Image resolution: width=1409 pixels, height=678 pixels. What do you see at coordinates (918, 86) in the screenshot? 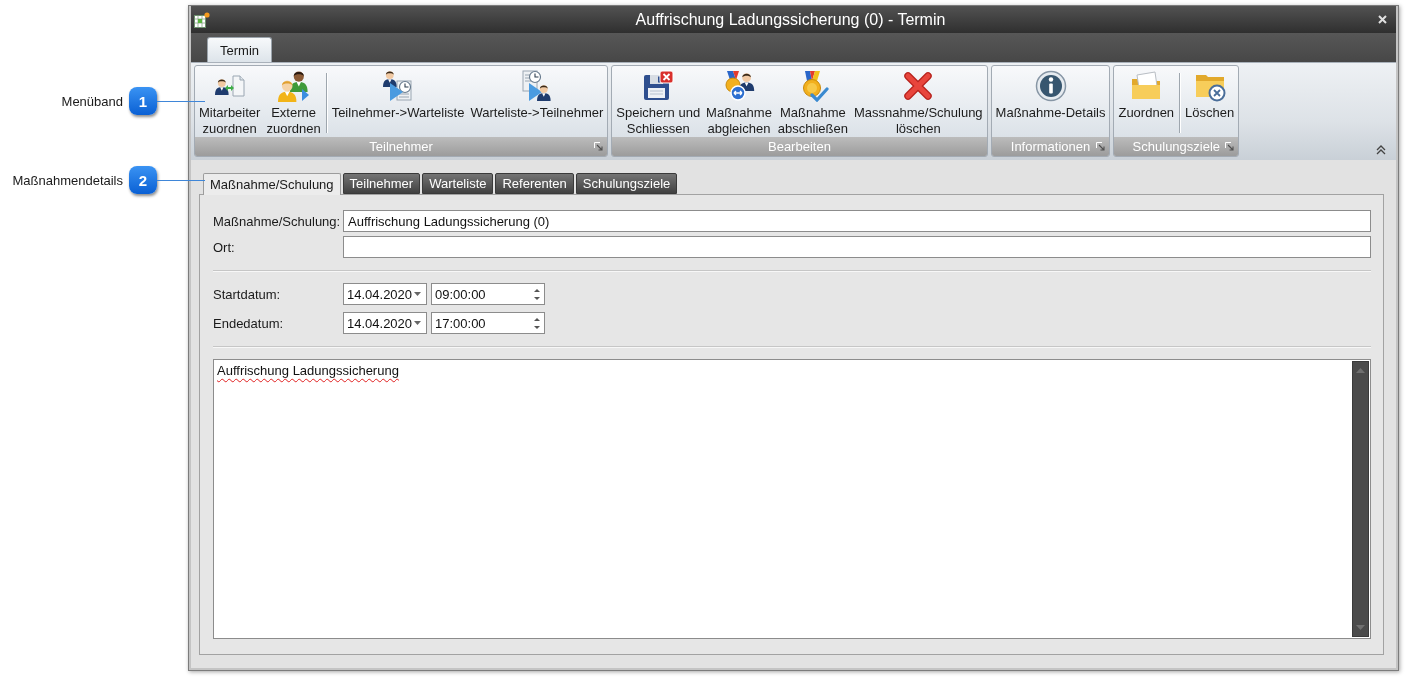
I see `delete-icon` at bounding box center [918, 86].